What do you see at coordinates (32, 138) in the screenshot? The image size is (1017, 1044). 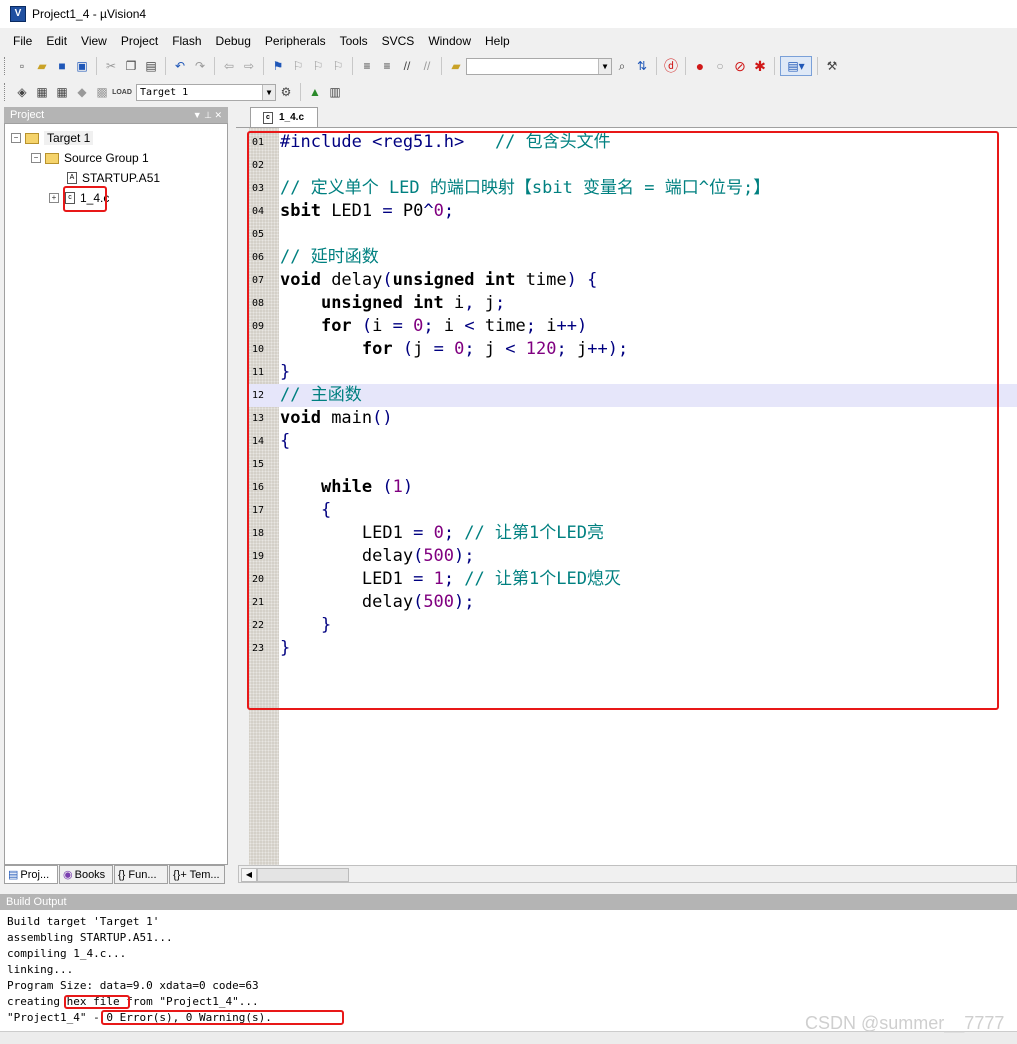 I see `target-folder-icon` at bounding box center [32, 138].